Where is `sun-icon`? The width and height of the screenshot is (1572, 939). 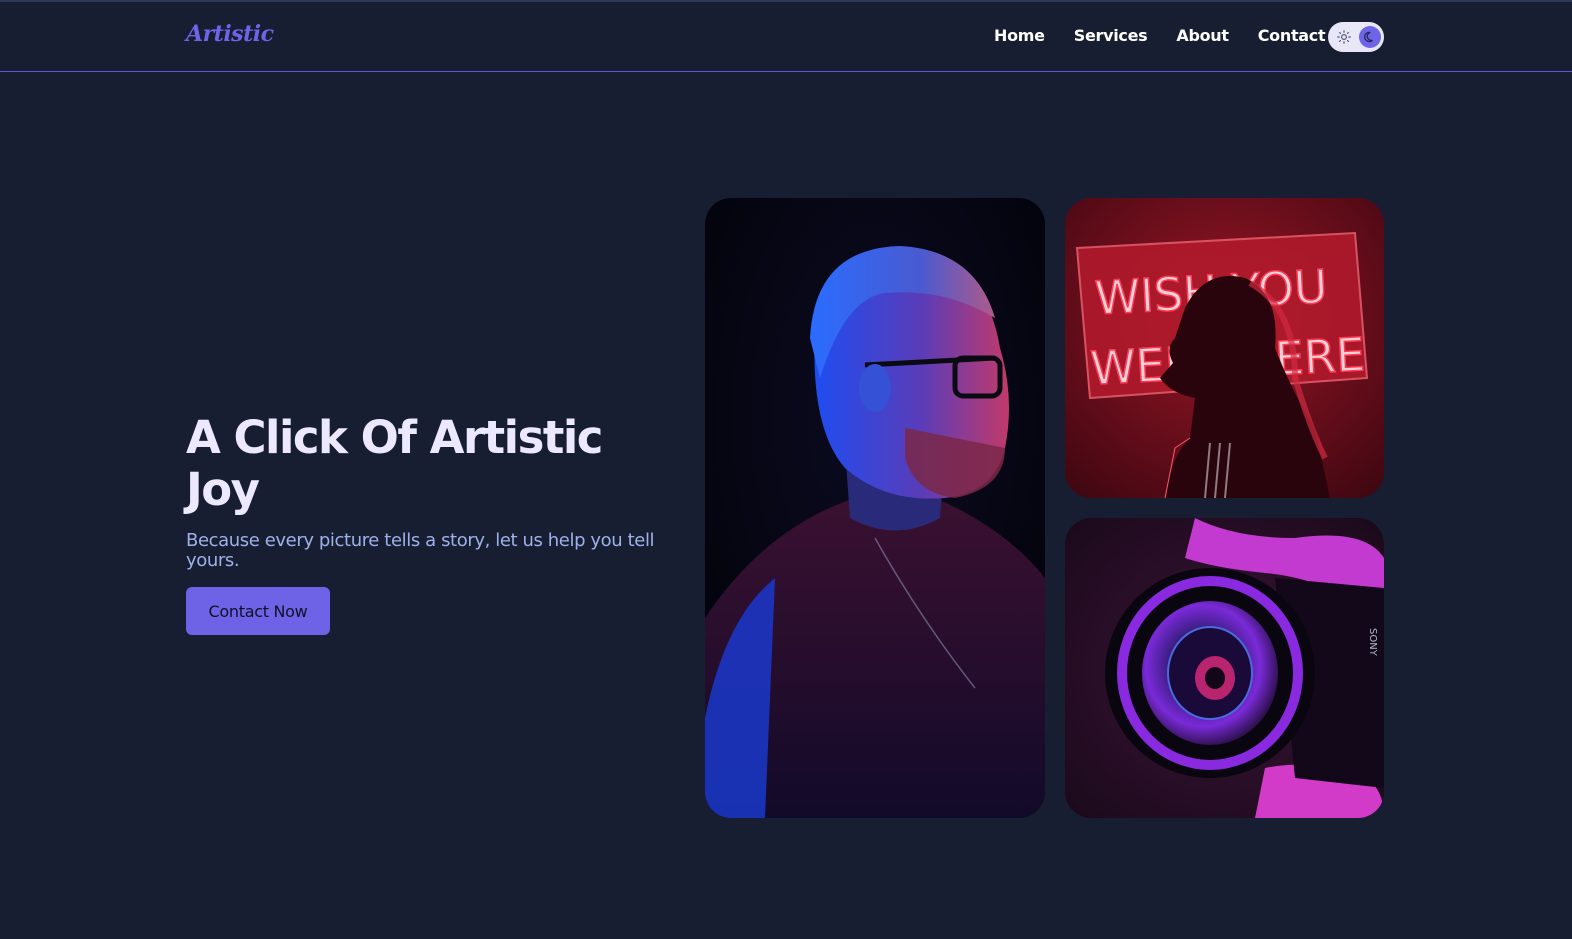 sun-icon is located at coordinates (1344, 37).